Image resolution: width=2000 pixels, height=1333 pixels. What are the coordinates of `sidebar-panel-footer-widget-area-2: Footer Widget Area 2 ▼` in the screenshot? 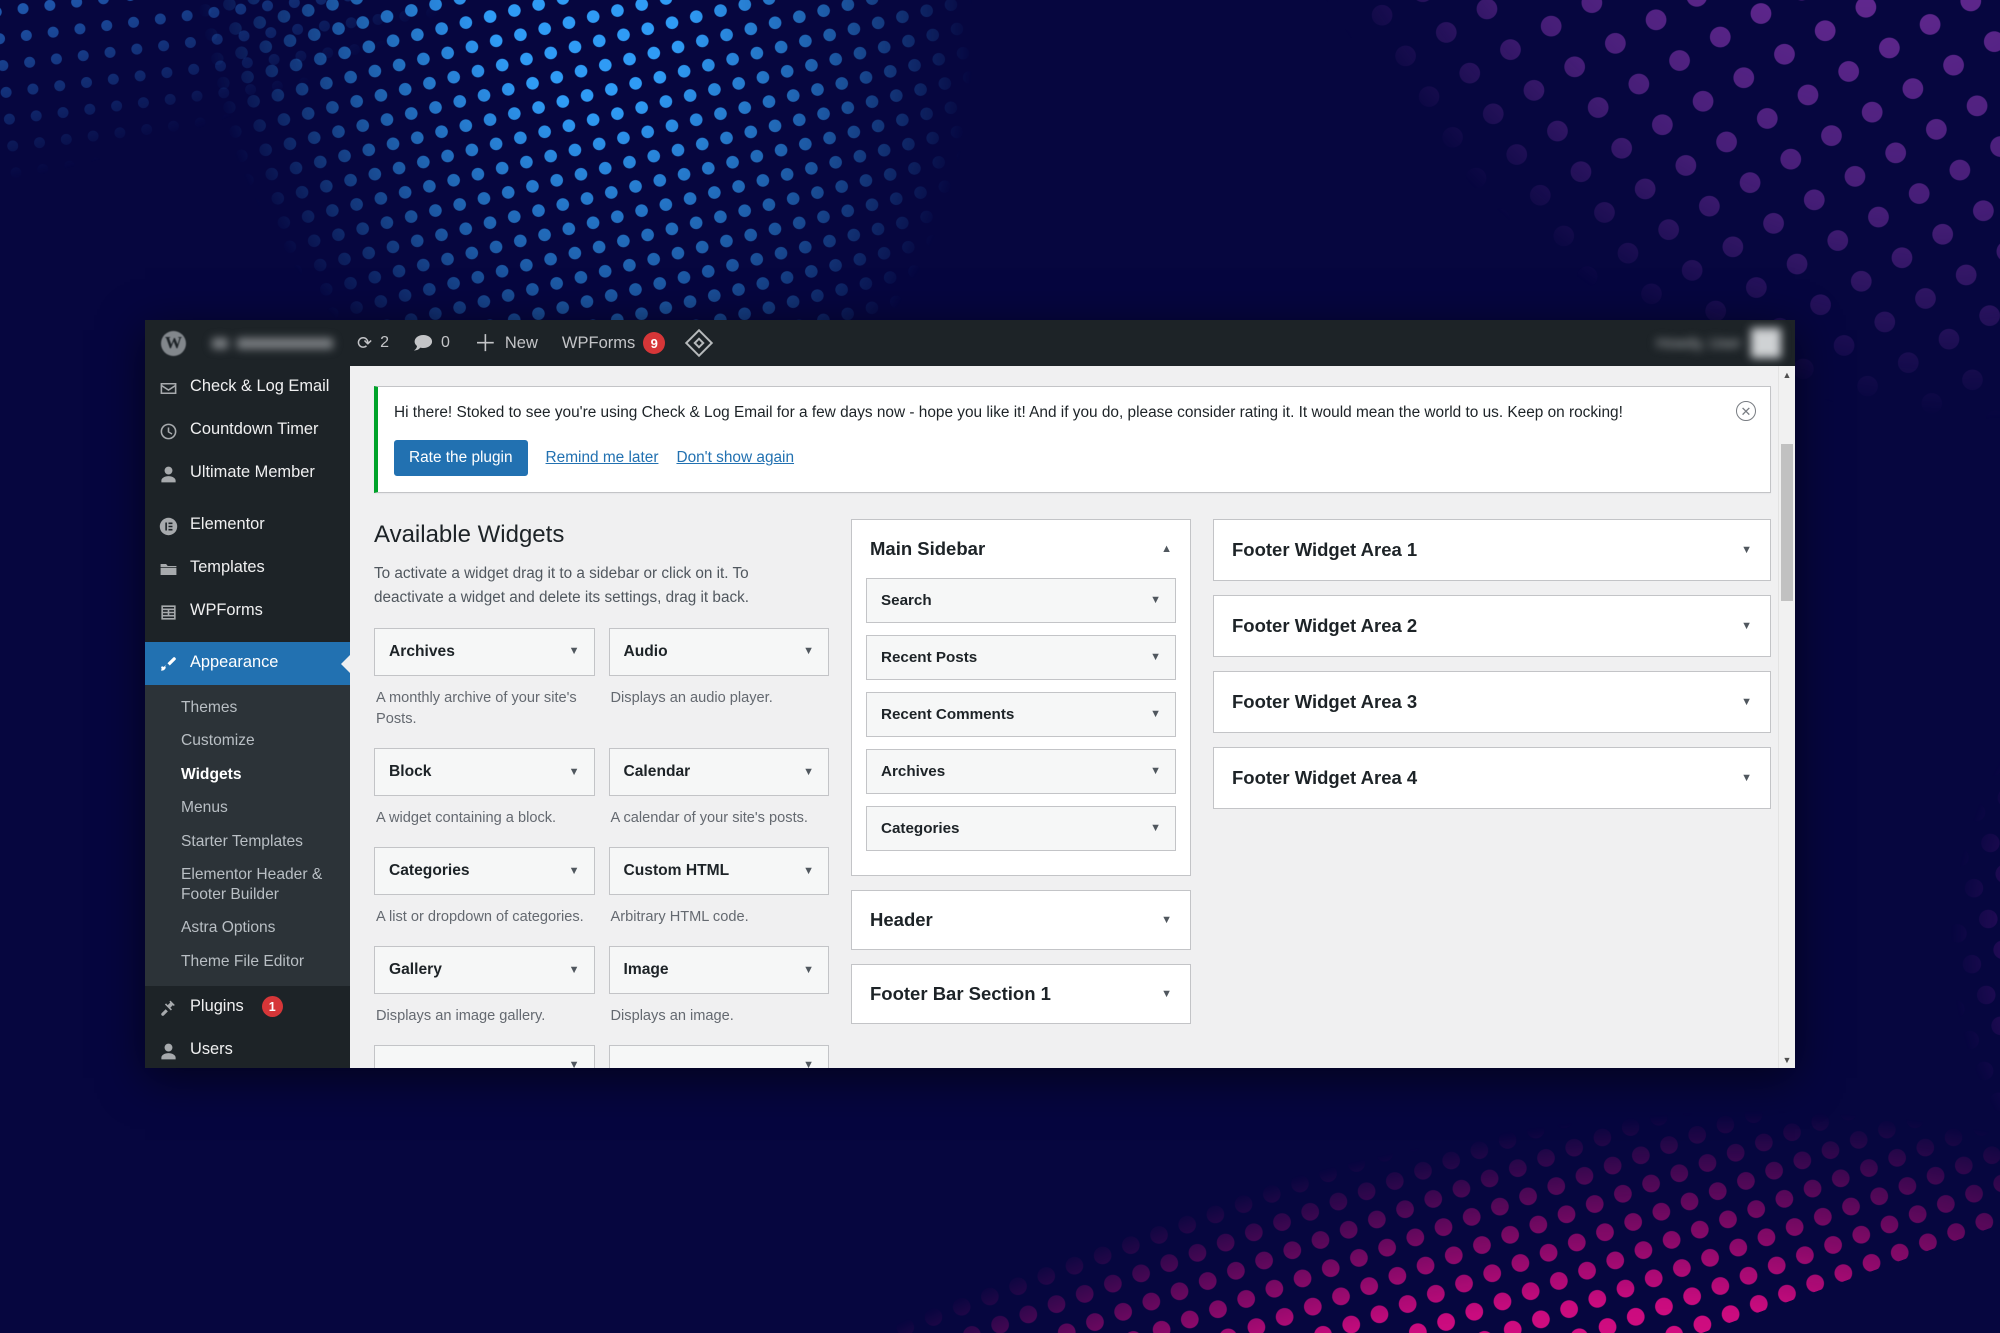 It's located at (1492, 626).